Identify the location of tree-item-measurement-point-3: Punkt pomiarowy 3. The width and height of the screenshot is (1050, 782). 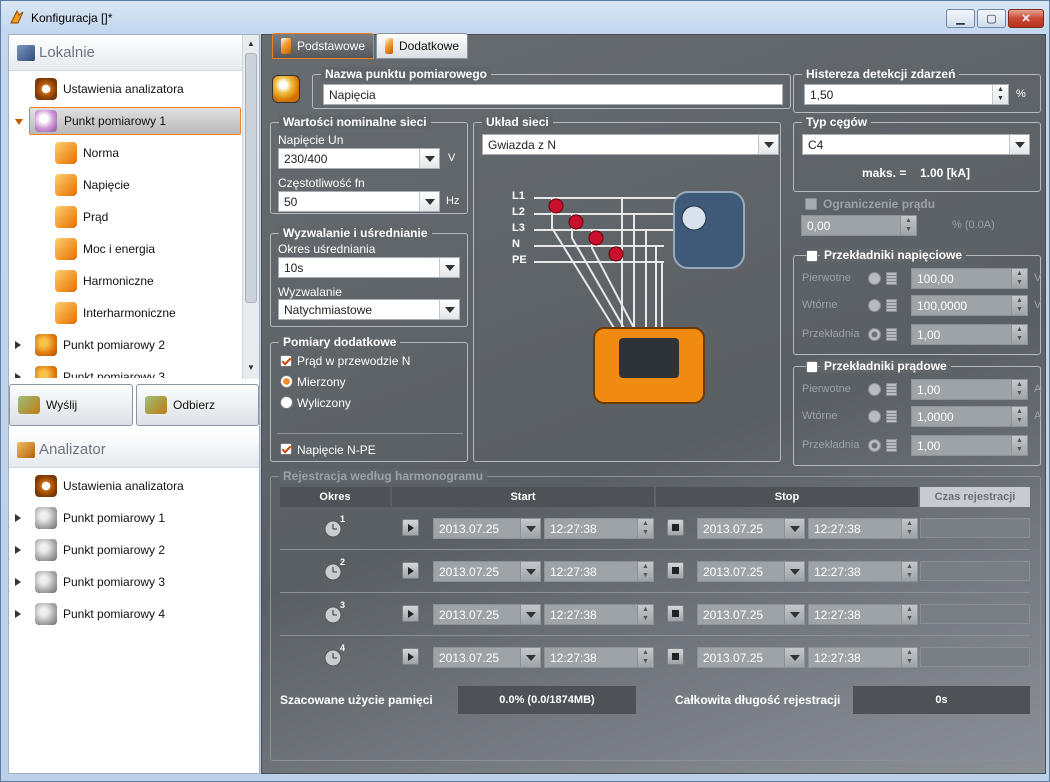
(125, 370).